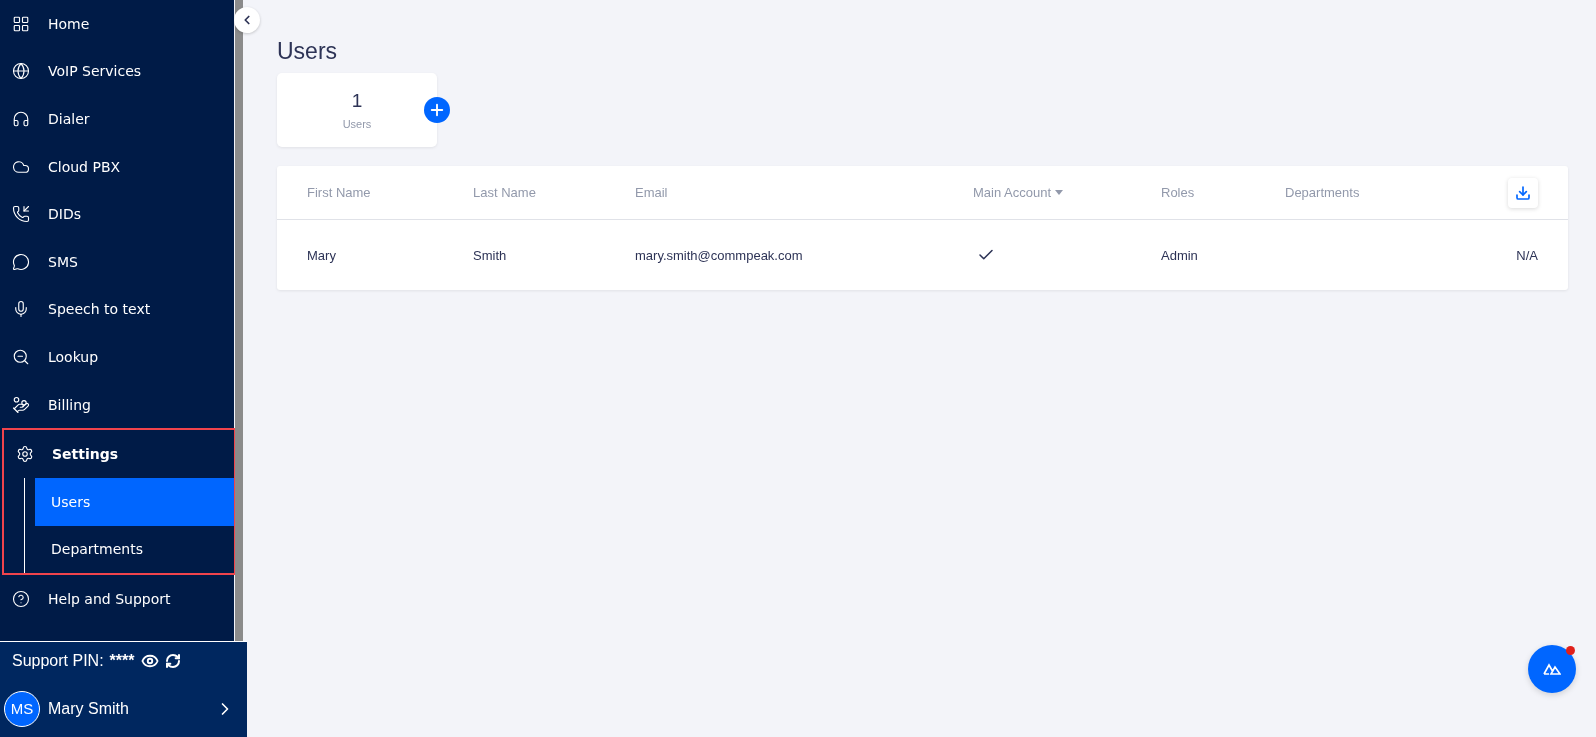 The image size is (1596, 737). Describe the element at coordinates (117, 71) in the screenshot. I see `sidebar-item: VoIP Services` at that location.